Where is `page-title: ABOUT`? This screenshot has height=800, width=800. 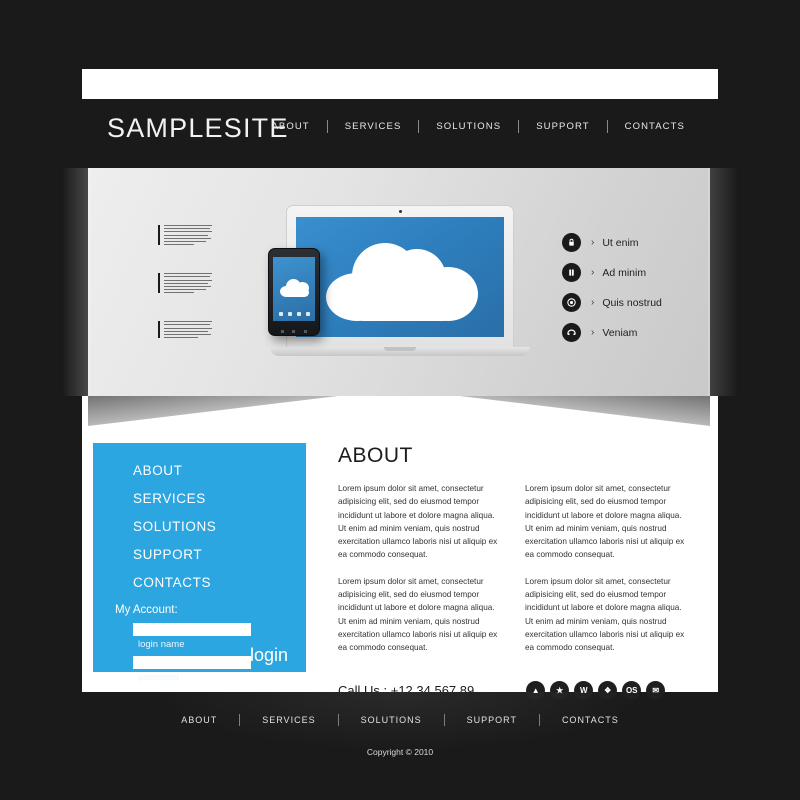
page-title: ABOUT is located at coordinates (375, 455).